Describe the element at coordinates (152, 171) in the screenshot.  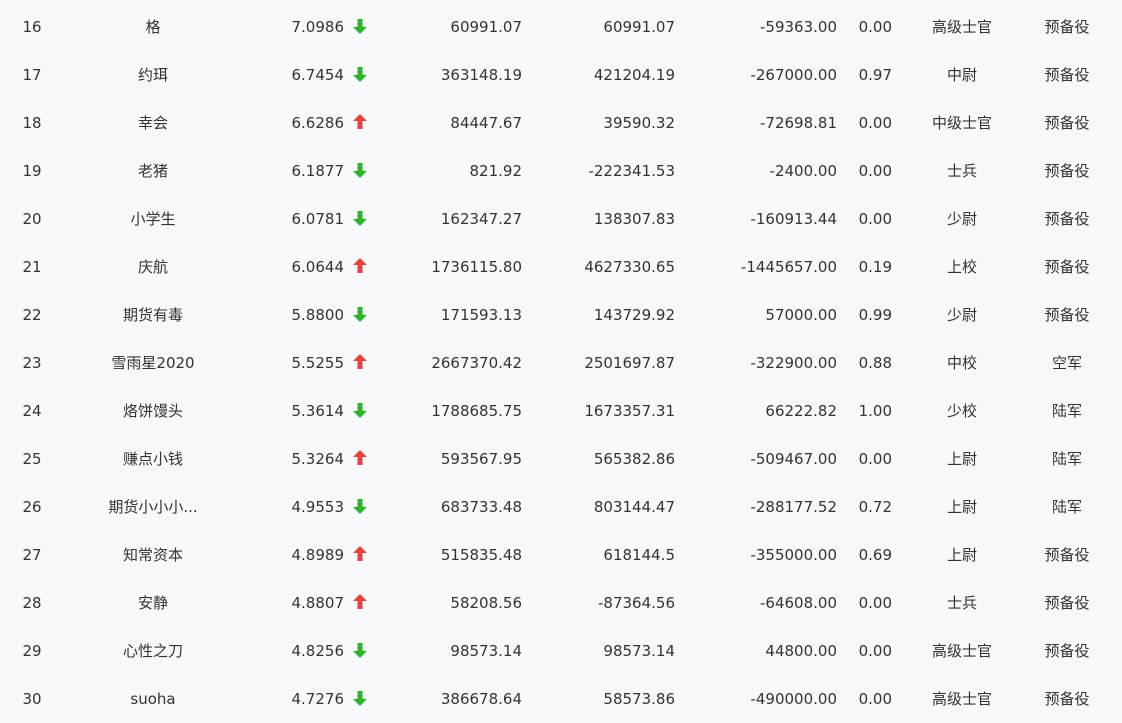
I see `username-cell: 老猪` at that location.